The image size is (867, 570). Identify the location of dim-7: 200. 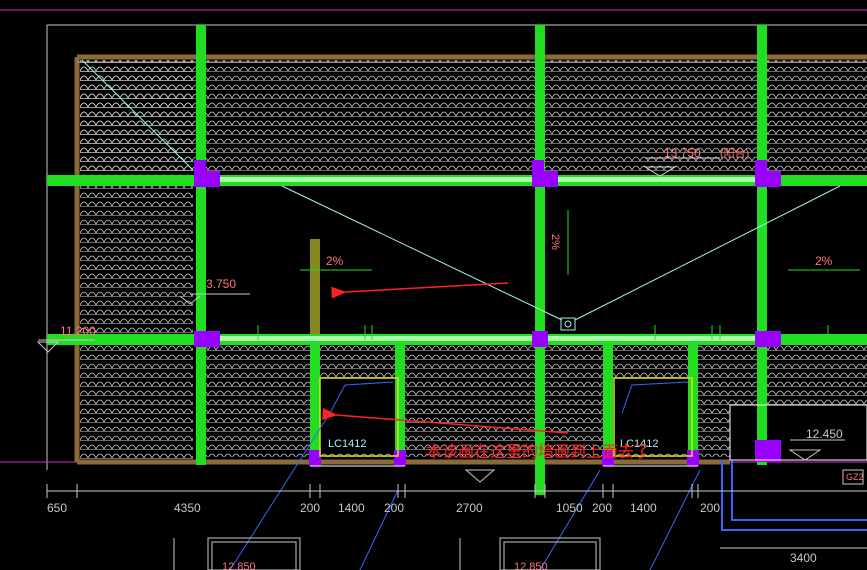
(602, 508).